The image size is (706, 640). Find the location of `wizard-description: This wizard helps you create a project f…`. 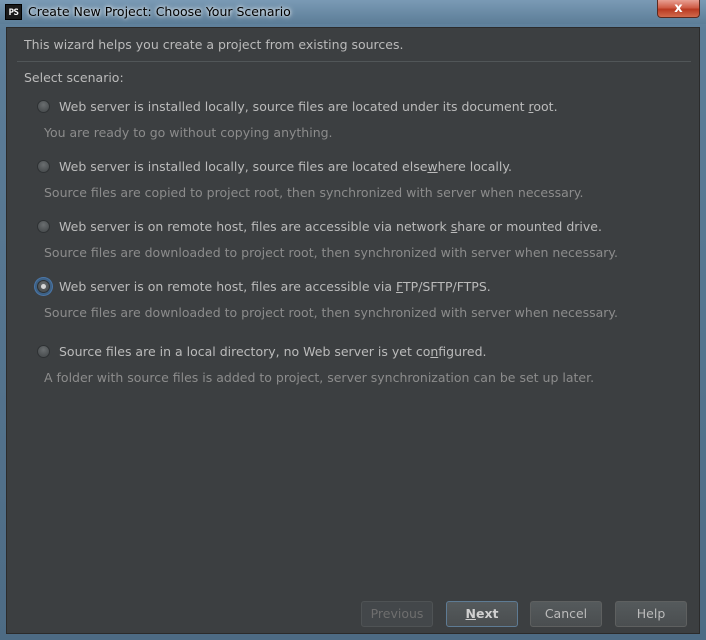

wizard-description: This wizard helps you create a project f… is located at coordinates (214, 44).